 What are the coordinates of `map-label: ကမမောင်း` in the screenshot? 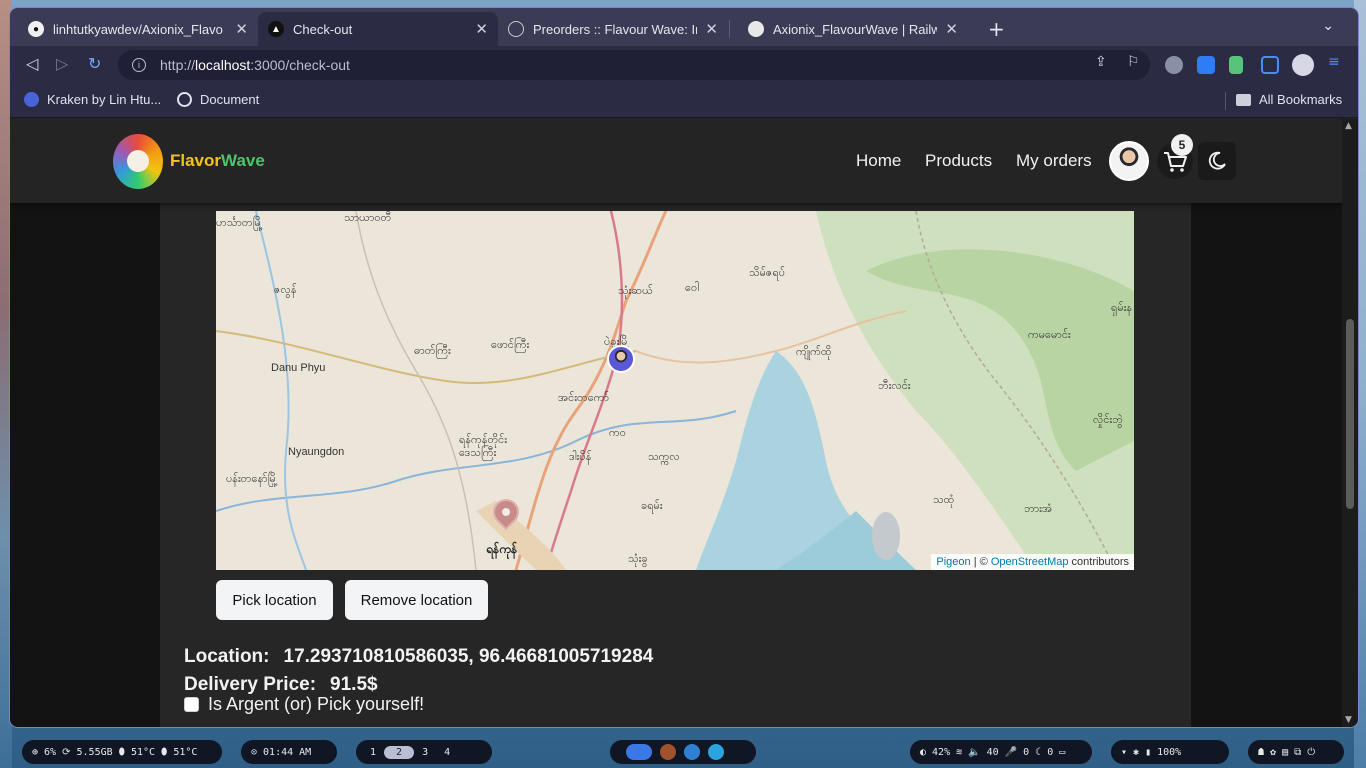 It's located at (1049, 334).